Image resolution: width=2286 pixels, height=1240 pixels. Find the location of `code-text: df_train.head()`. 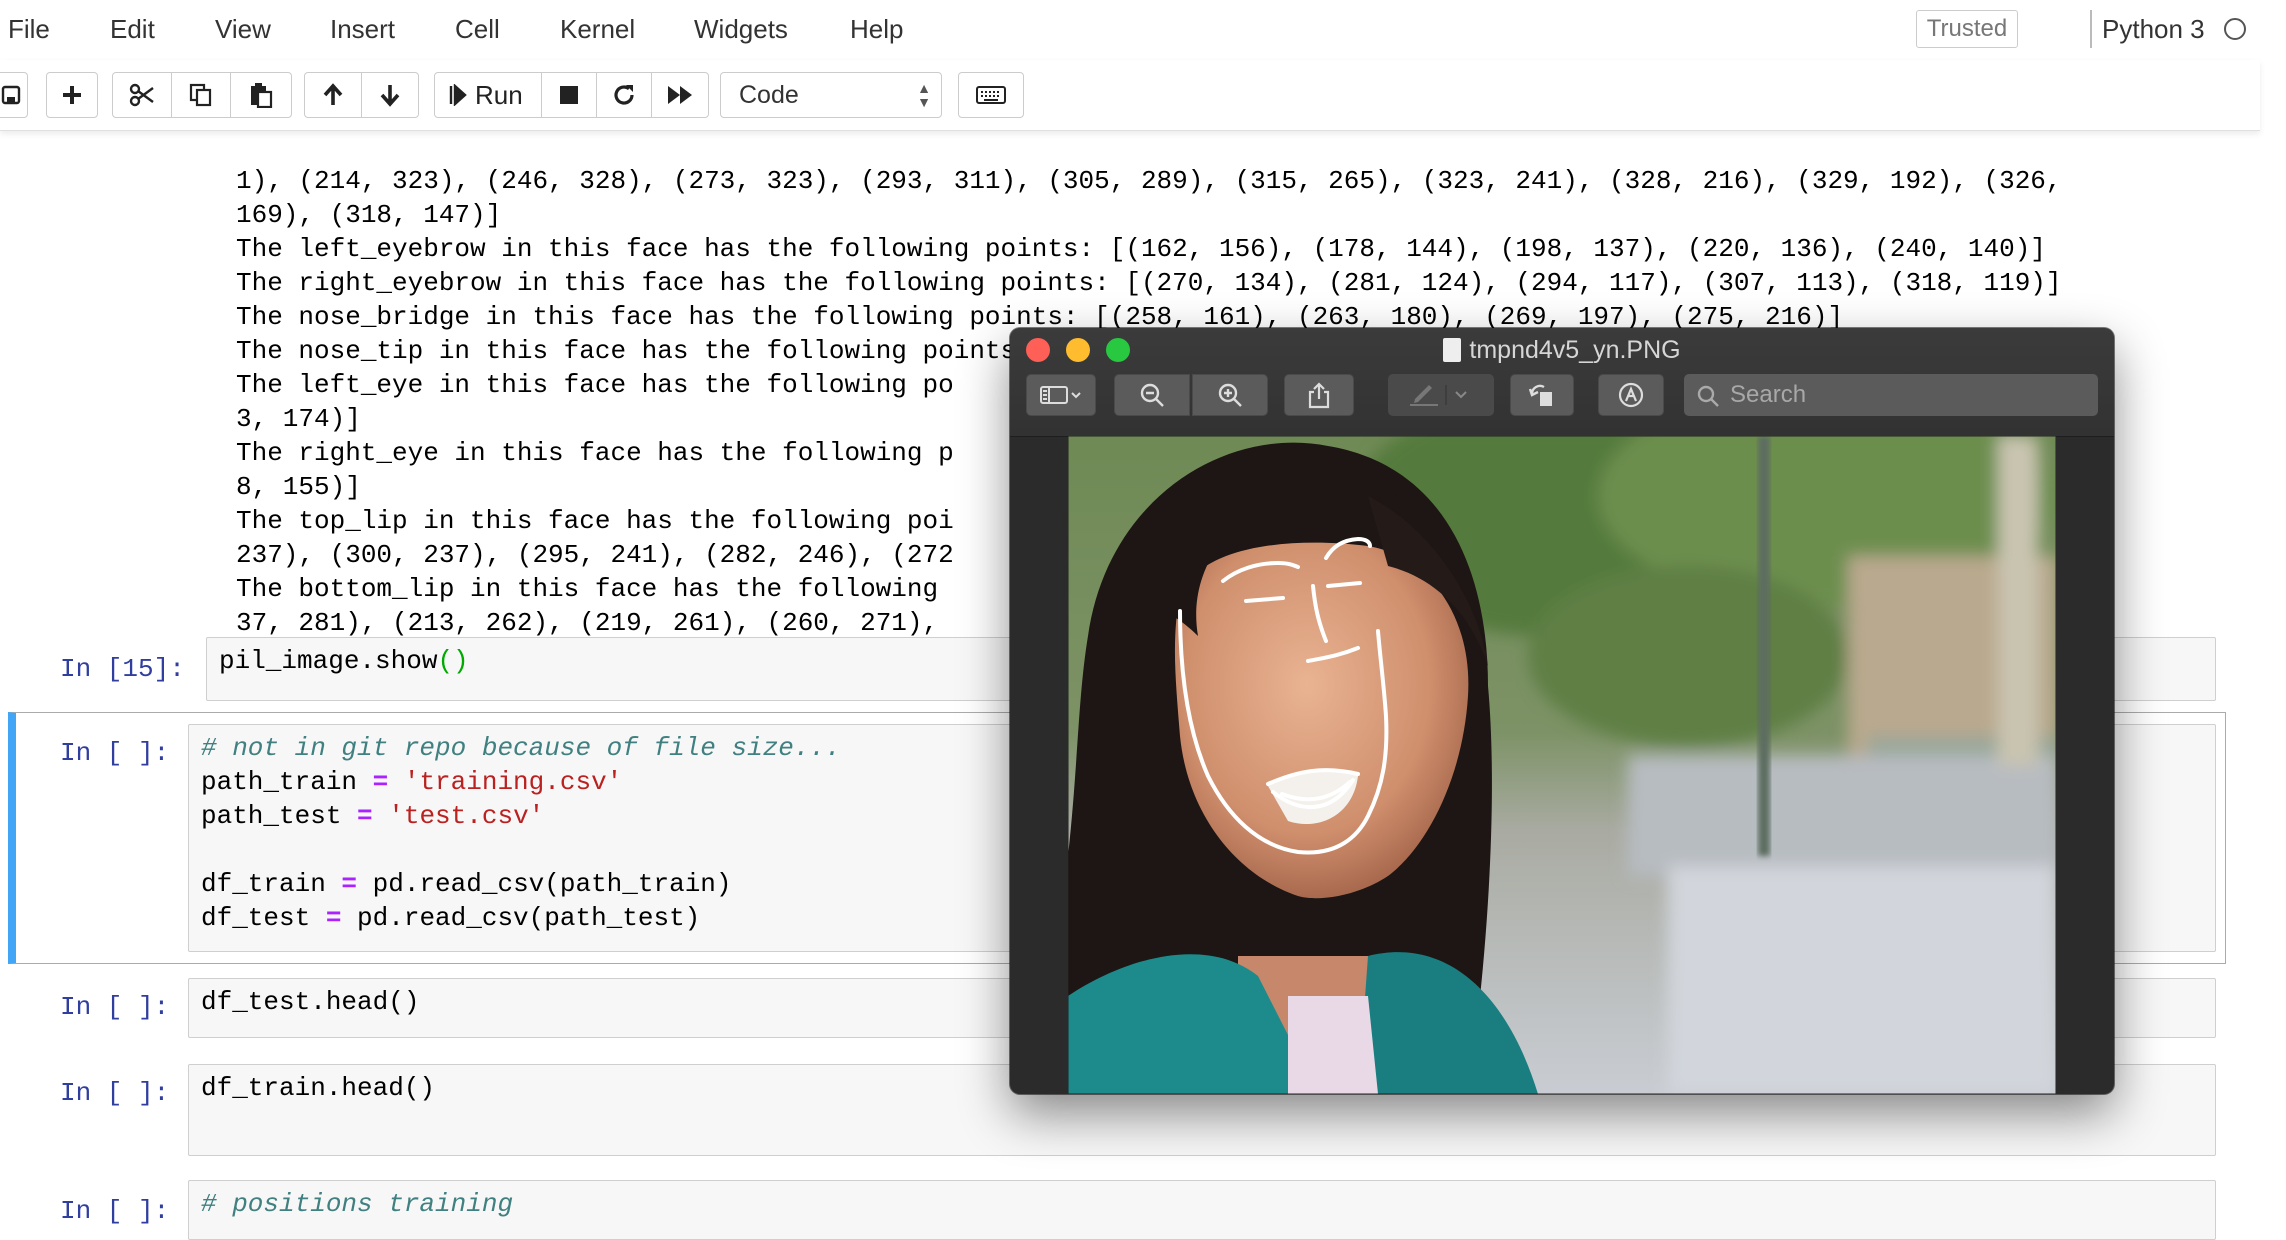

code-text: df_train.head() is located at coordinates (318, 1088).